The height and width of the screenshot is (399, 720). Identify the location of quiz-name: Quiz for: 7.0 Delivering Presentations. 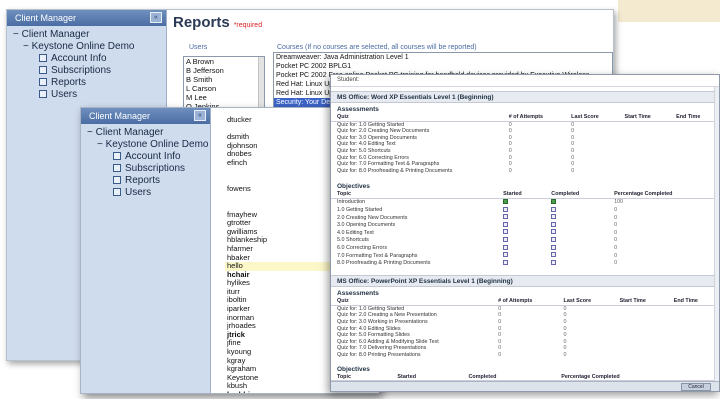
(382, 348).